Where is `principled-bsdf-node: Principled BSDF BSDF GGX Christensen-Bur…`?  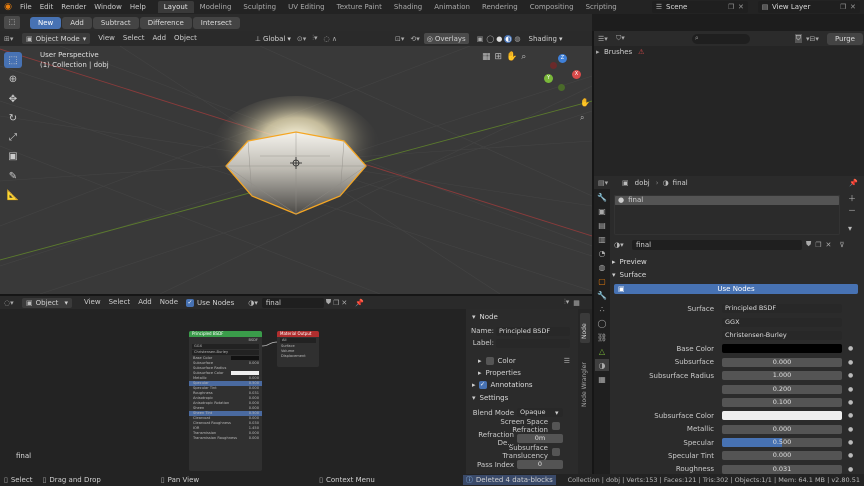 principled-bsdf-node: Principled BSDF BSDF GGX Christensen-Bur… is located at coordinates (225, 401).